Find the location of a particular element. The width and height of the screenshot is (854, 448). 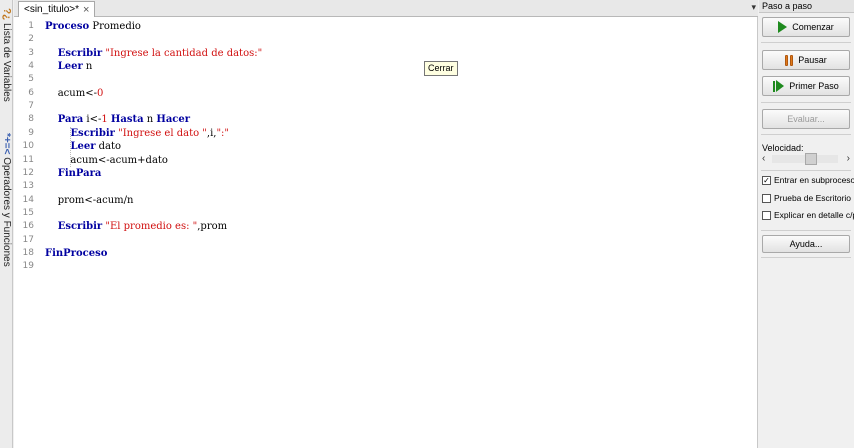

line-number: 8 is located at coordinates (31, 119).